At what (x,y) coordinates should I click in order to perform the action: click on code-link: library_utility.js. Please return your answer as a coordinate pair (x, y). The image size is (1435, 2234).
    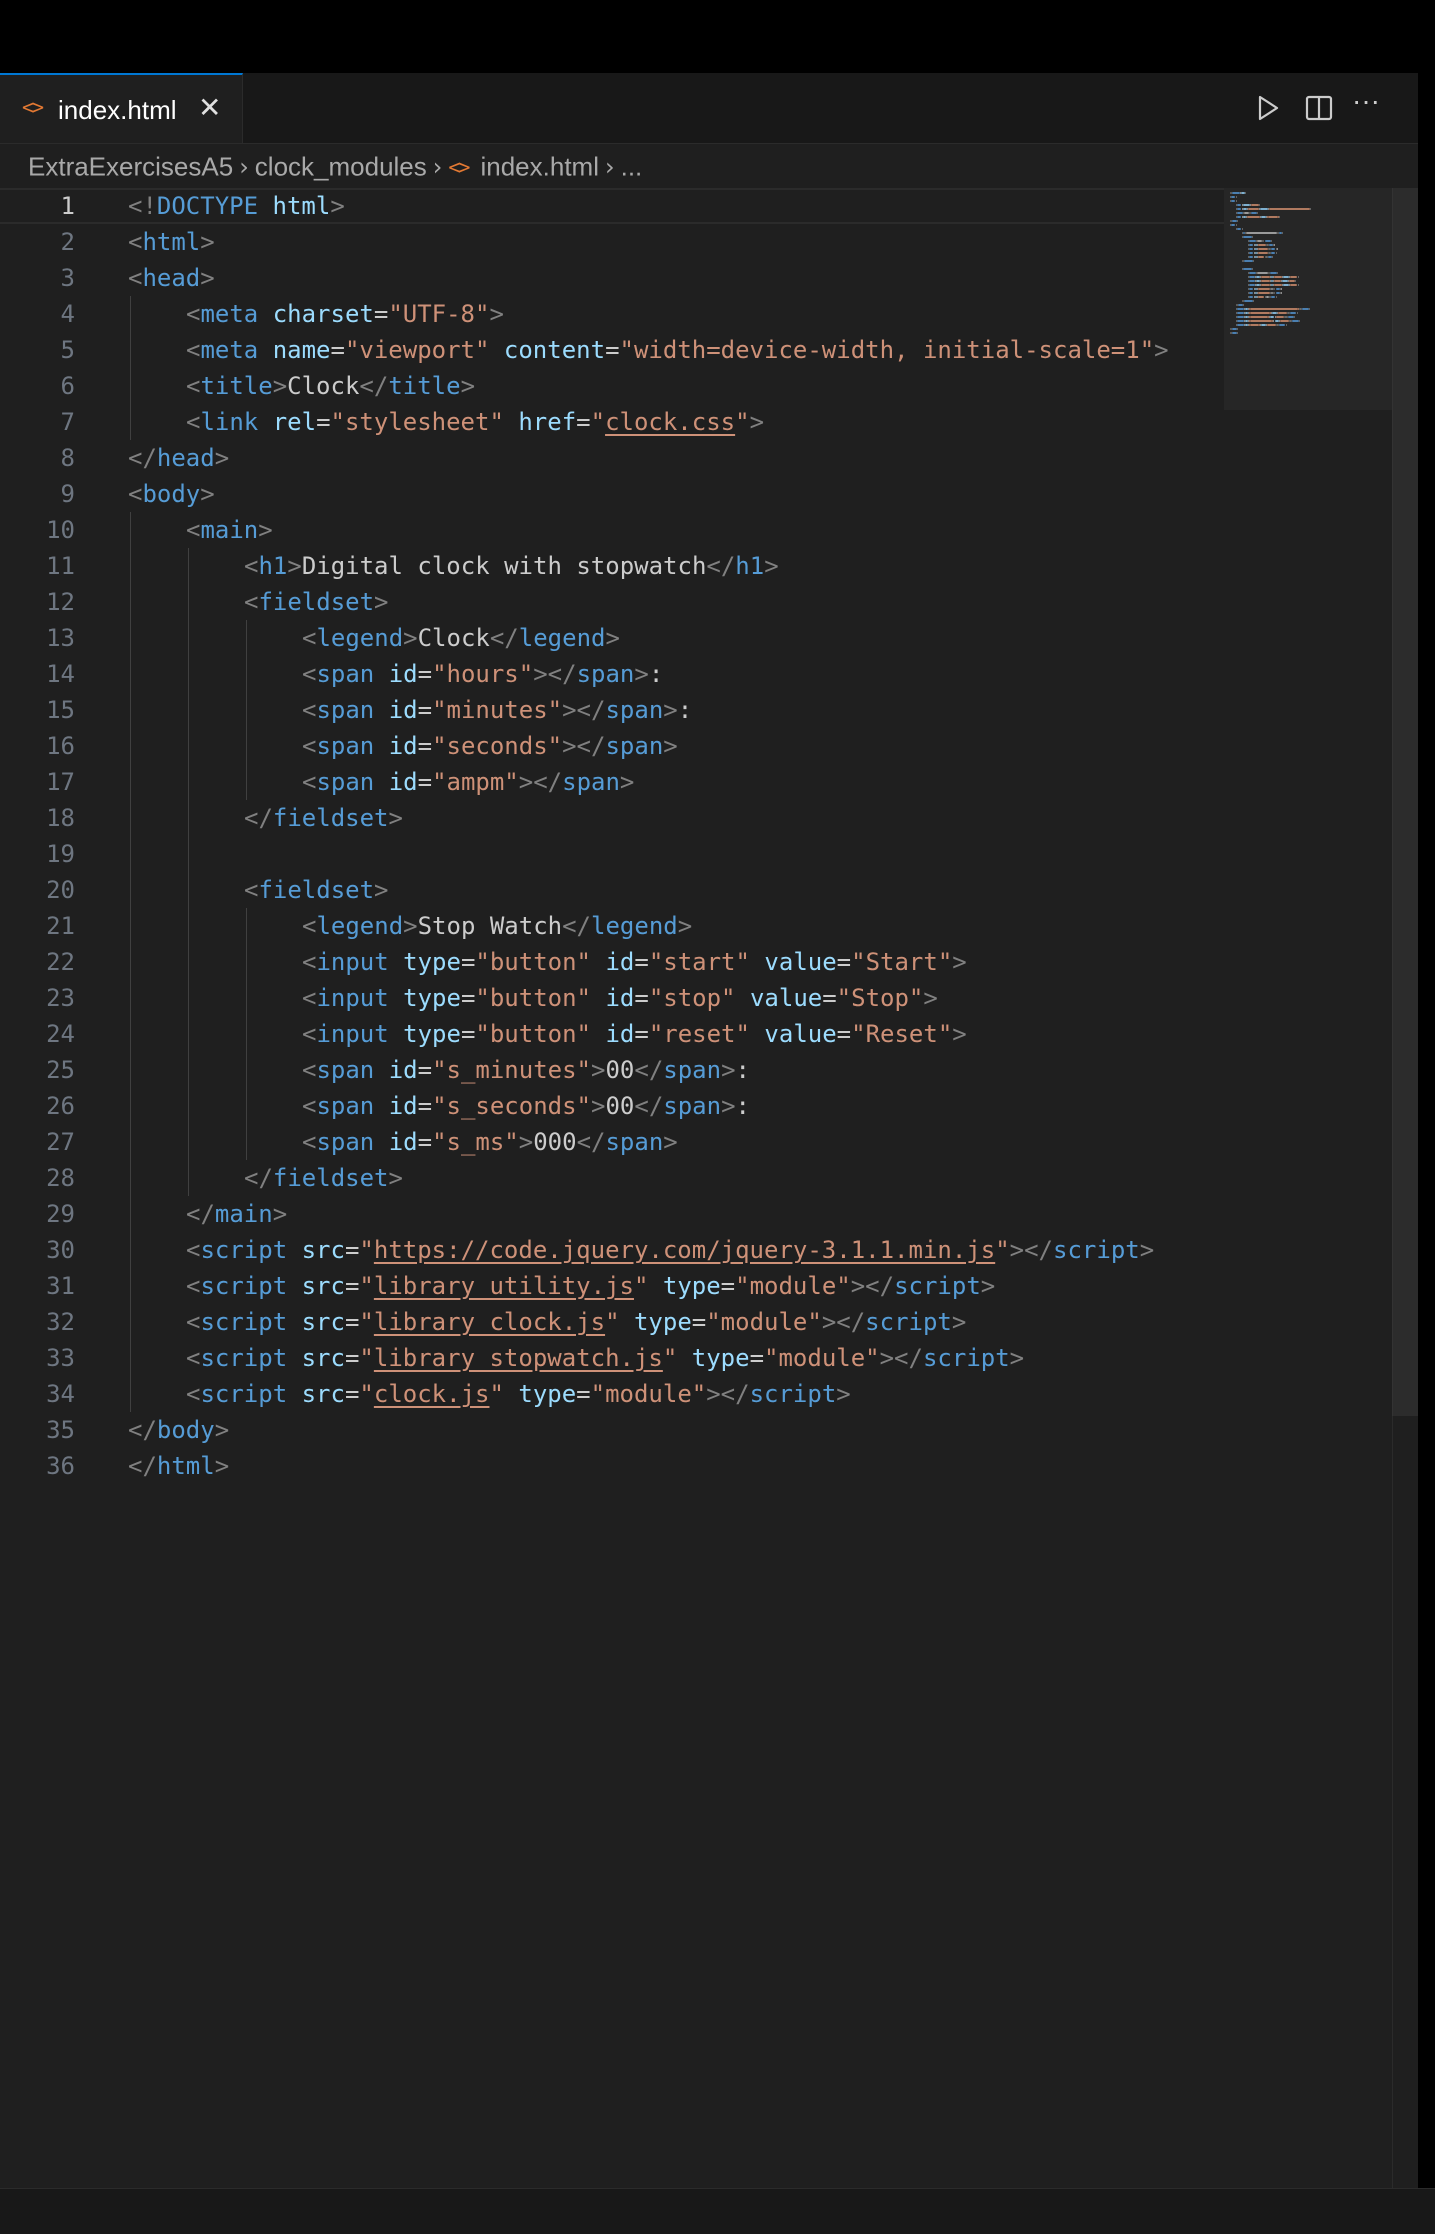
    Looking at the image, I should click on (504, 1286).